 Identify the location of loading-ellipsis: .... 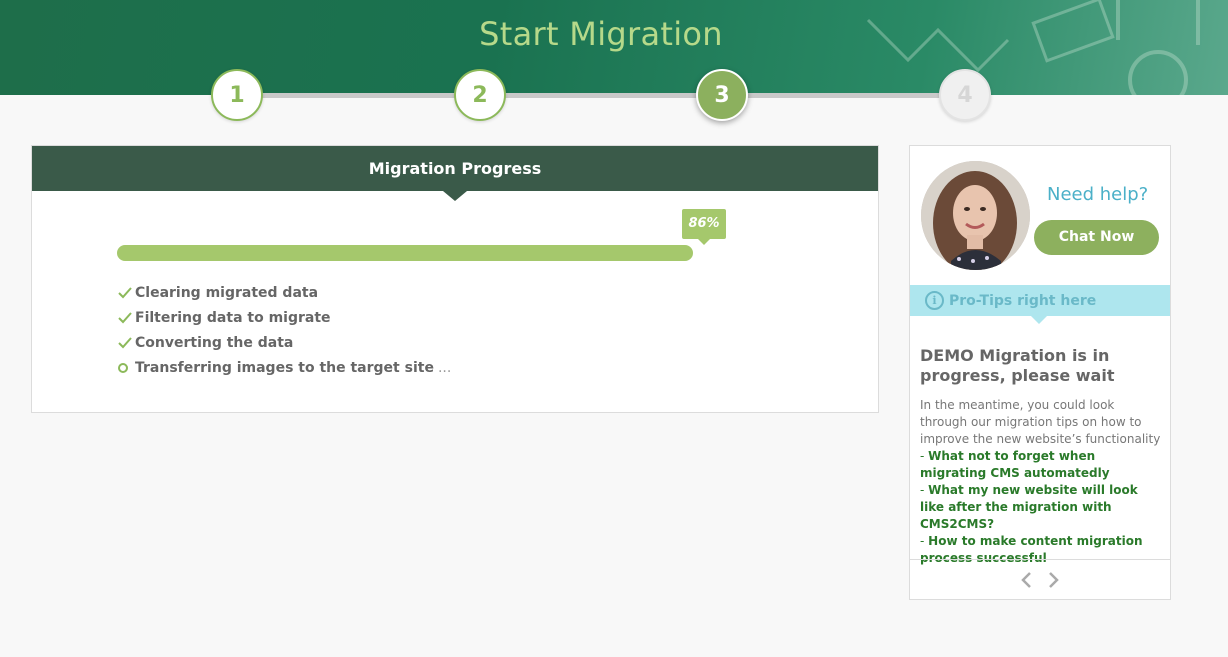
(444, 367).